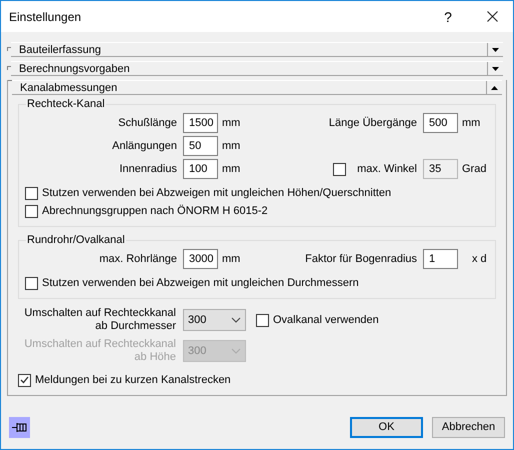  What do you see at coordinates (492, 16) in the screenshot?
I see `close-icon` at bounding box center [492, 16].